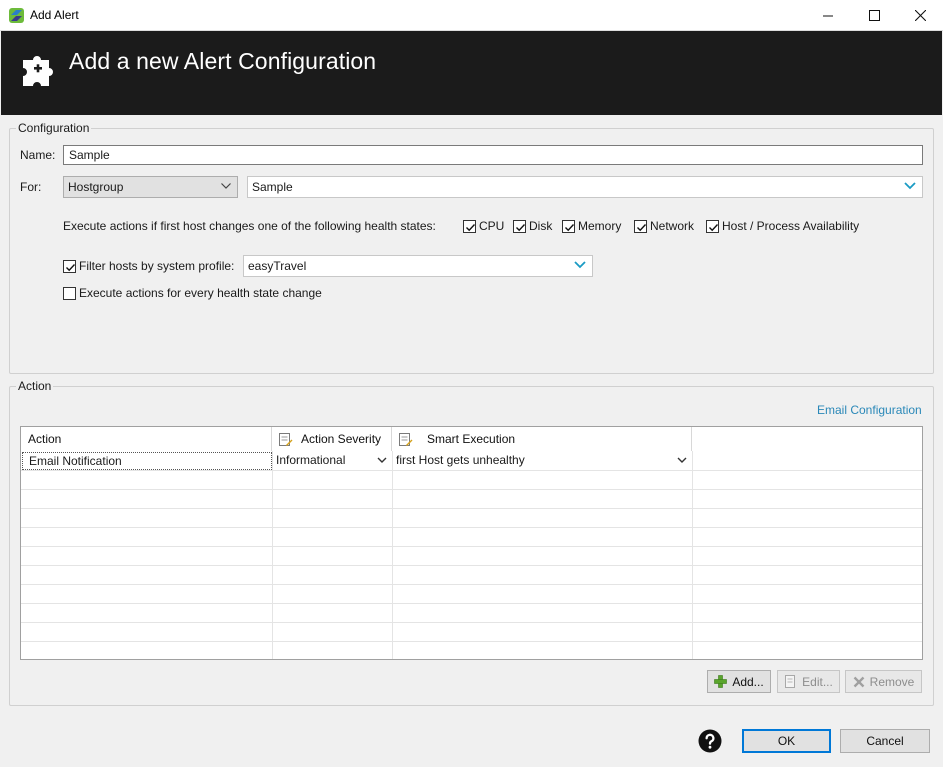 This screenshot has width=943, height=767. What do you see at coordinates (460, 460) in the screenshot?
I see `smart-execution-value: first Host gets unhealthy` at bounding box center [460, 460].